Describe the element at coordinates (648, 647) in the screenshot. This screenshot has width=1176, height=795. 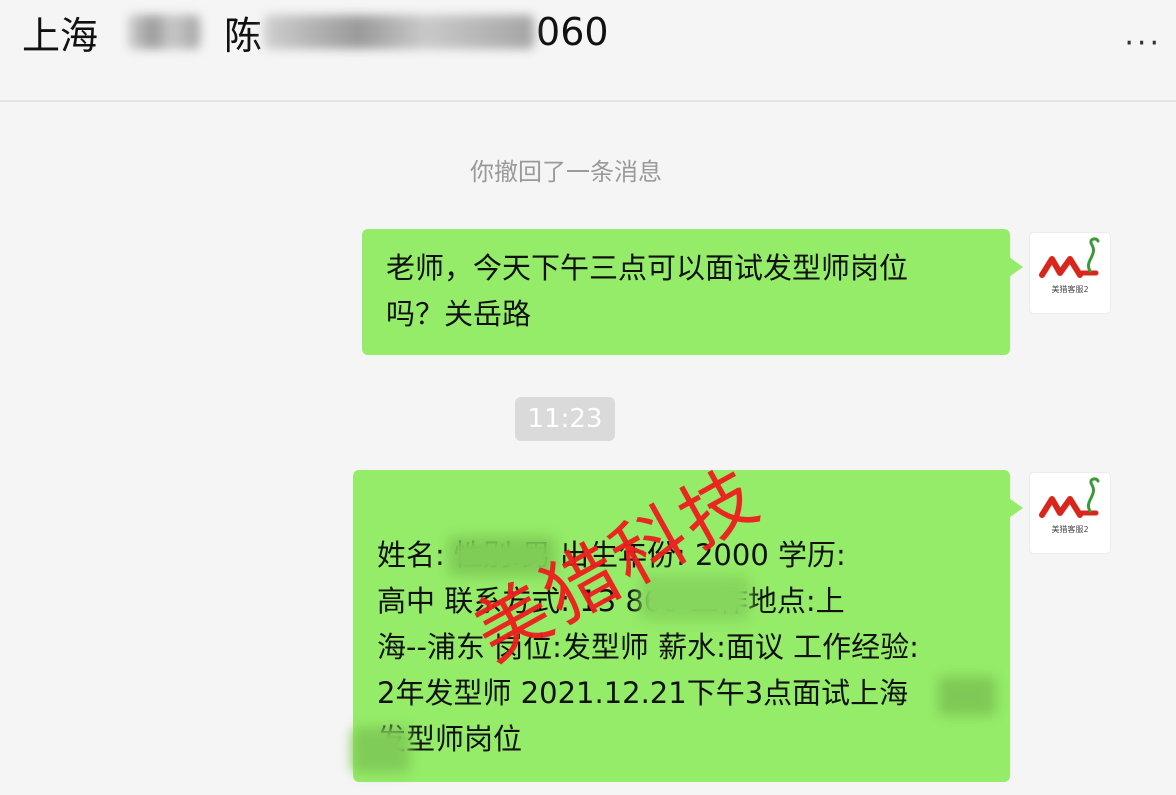
I see `message-text-line: 海--浦东 岗位:发型师 薪水:面议 工作经验:` at that location.